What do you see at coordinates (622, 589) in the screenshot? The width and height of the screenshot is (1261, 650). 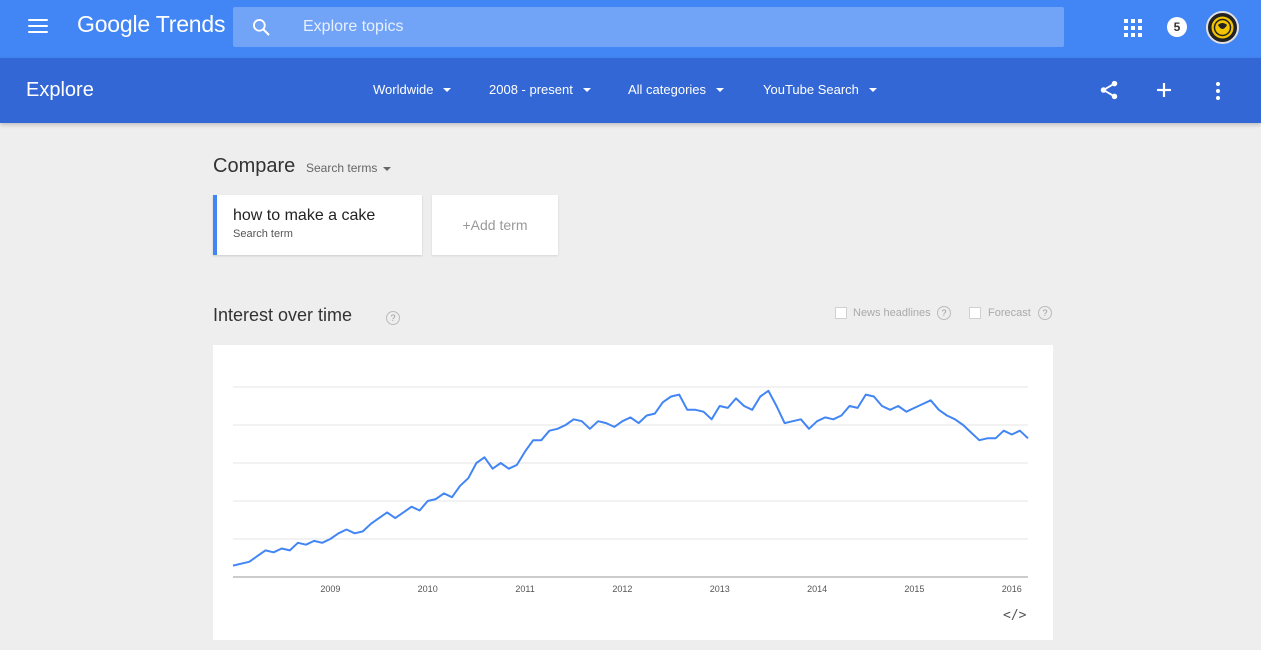 I see `x-tick-label: 2012` at bounding box center [622, 589].